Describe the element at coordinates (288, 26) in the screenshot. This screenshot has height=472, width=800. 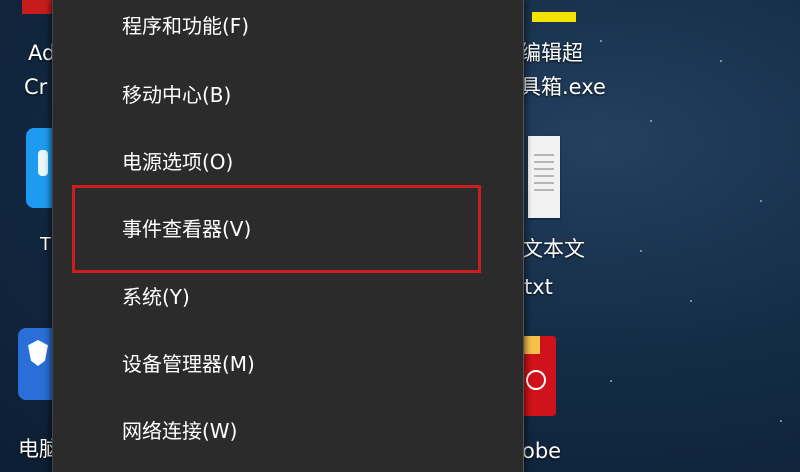
I see `menu-item-programs-features: 程序和功能(F)` at that location.